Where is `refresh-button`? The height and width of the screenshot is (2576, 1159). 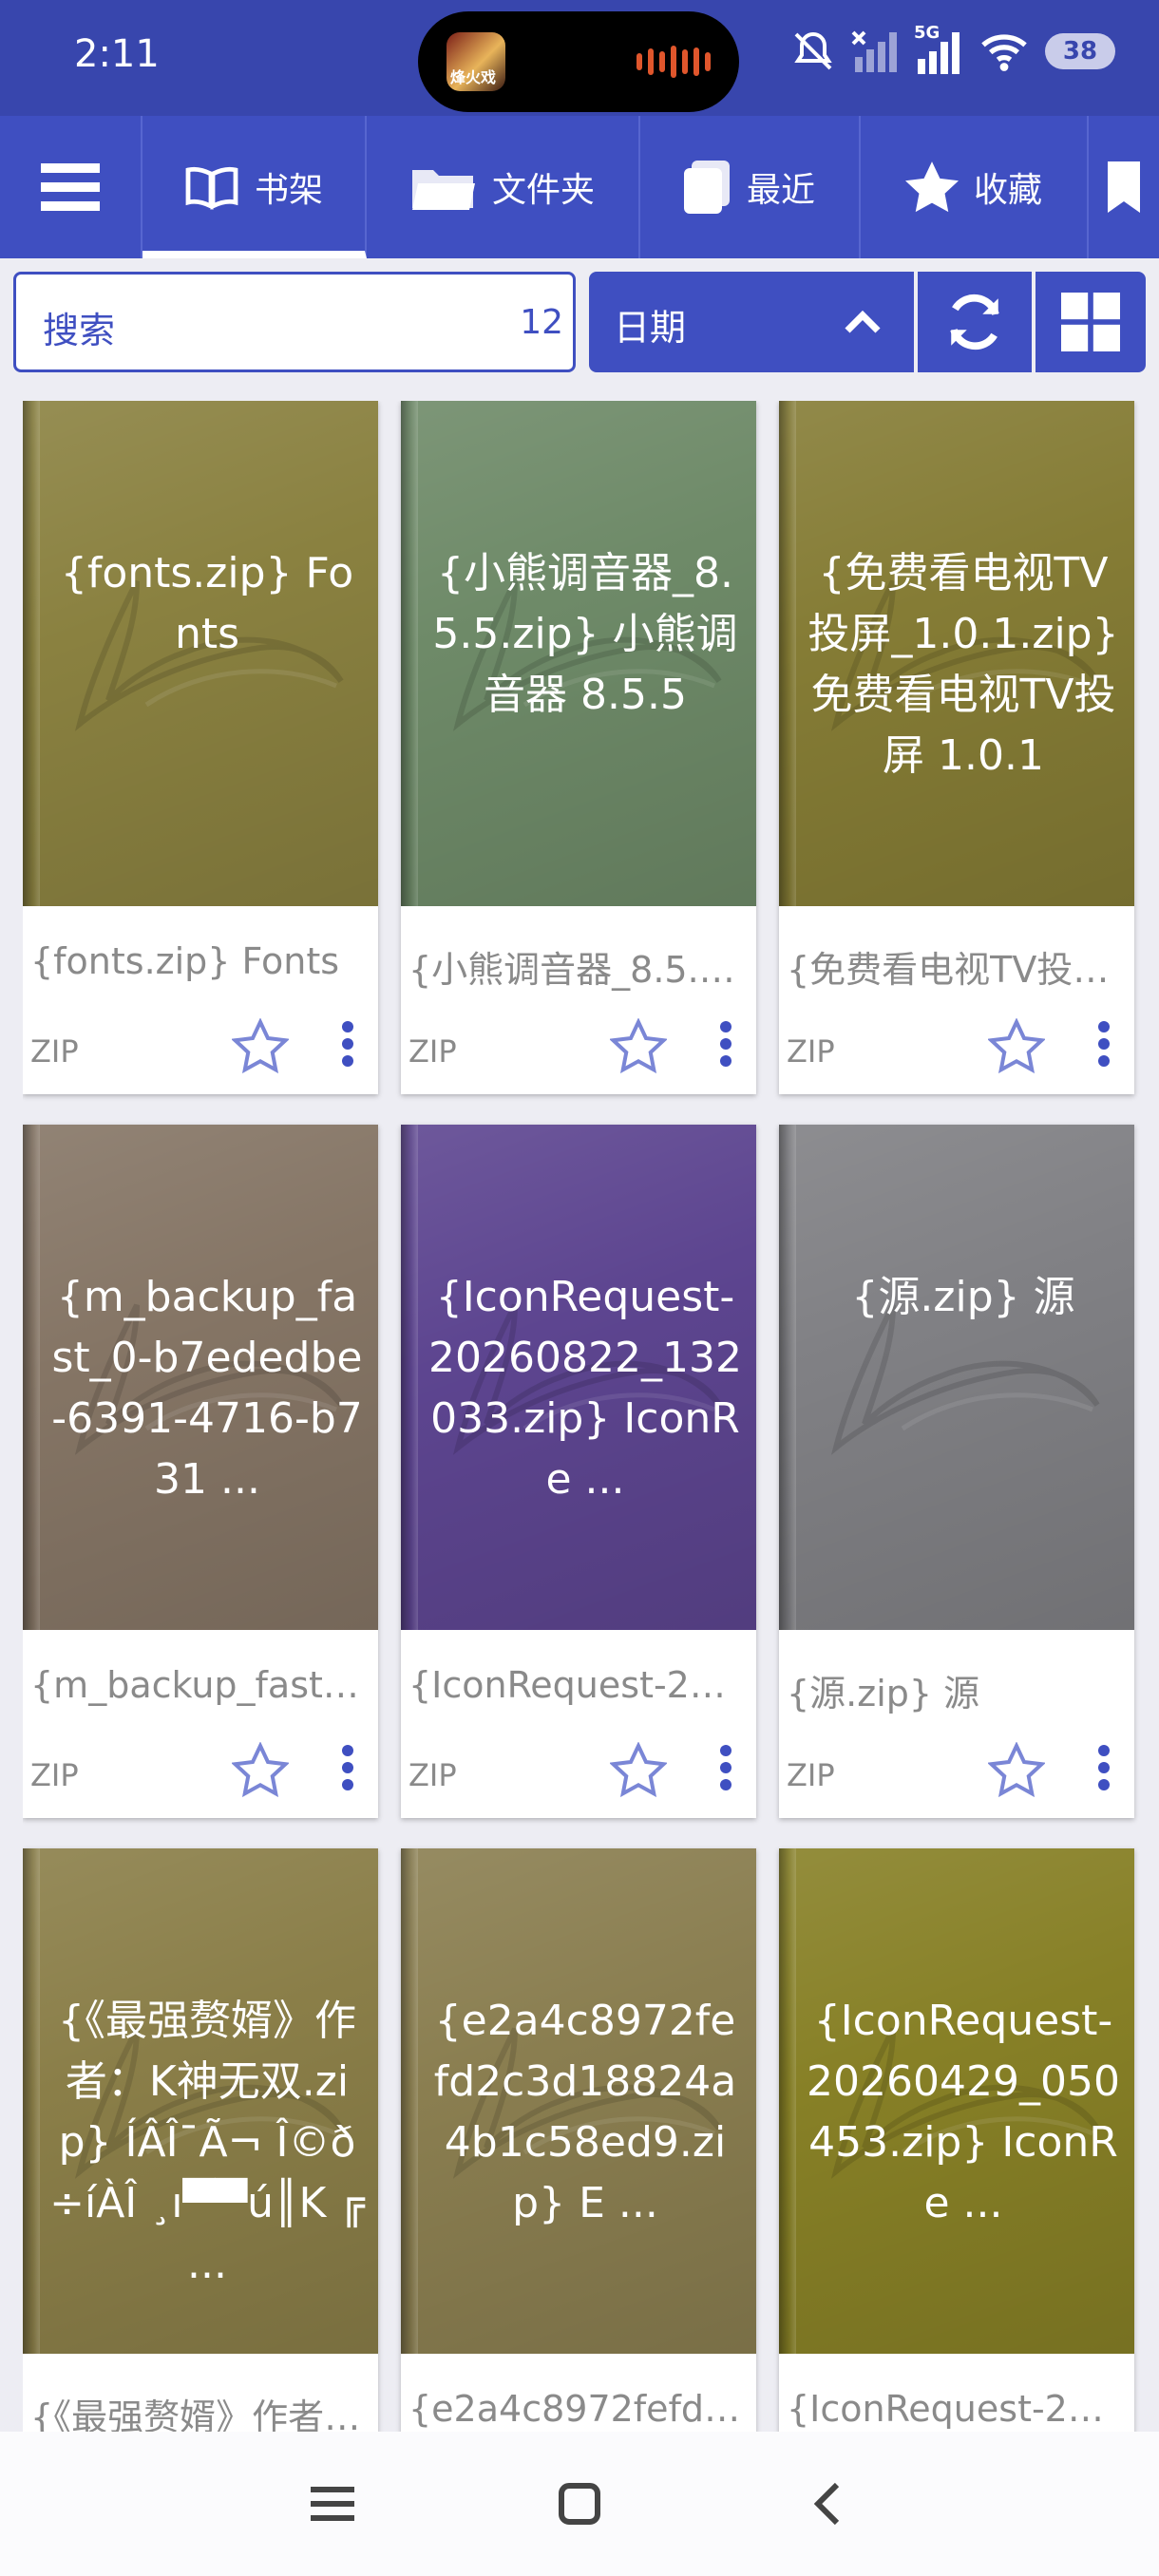
refresh-button is located at coordinates (975, 322).